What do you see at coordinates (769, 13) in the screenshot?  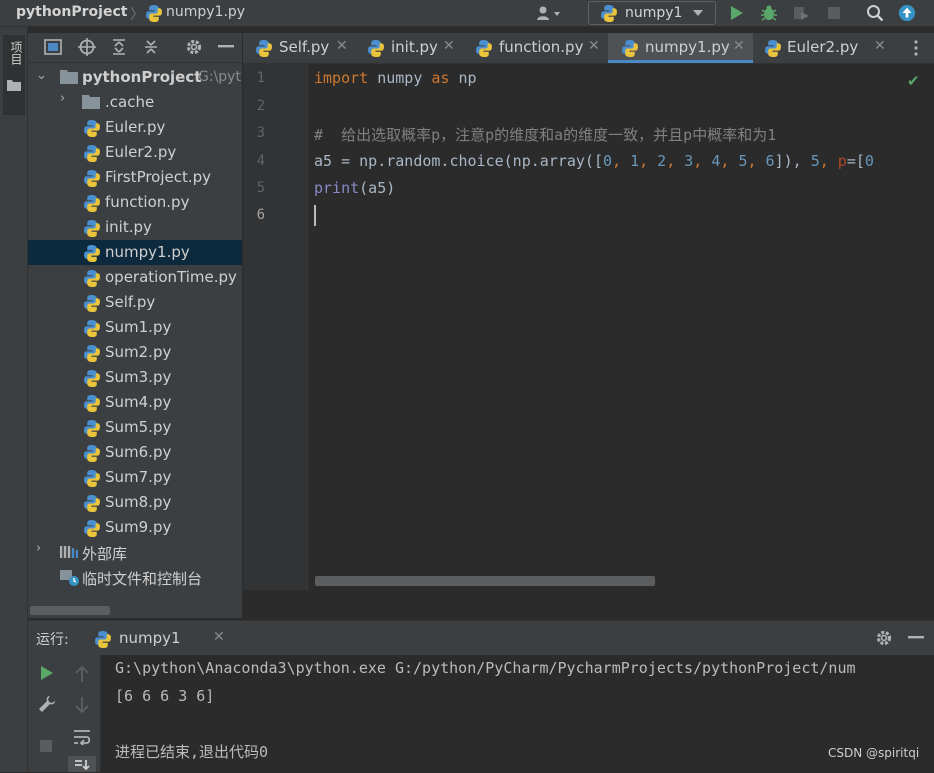 I see `debug-icon` at bounding box center [769, 13].